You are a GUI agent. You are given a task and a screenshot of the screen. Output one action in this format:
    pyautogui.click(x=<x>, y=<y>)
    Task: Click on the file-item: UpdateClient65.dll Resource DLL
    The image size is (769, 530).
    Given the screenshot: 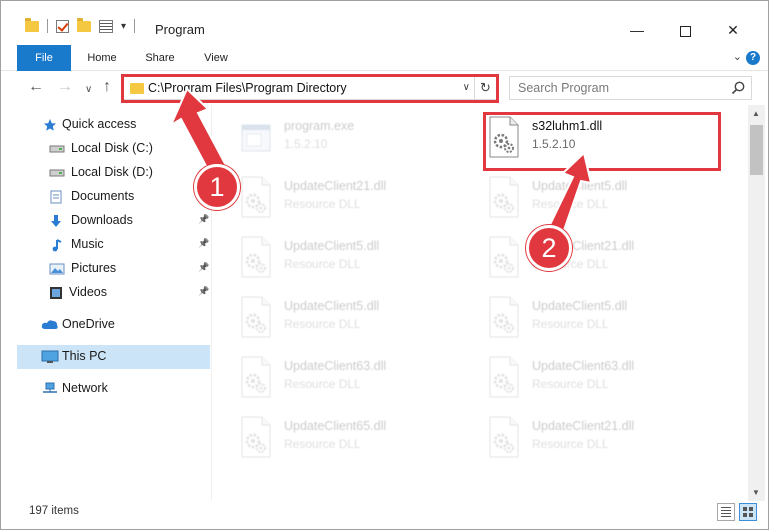 What is the action you would take?
    pyautogui.click(x=332, y=437)
    